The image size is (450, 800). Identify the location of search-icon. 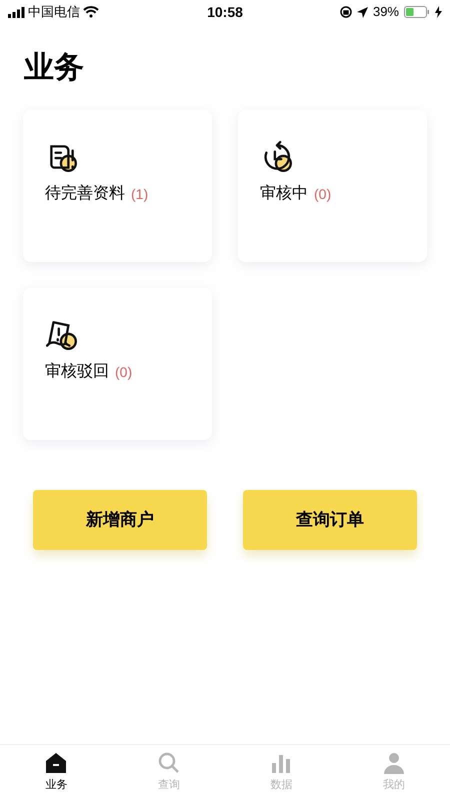
(168, 763).